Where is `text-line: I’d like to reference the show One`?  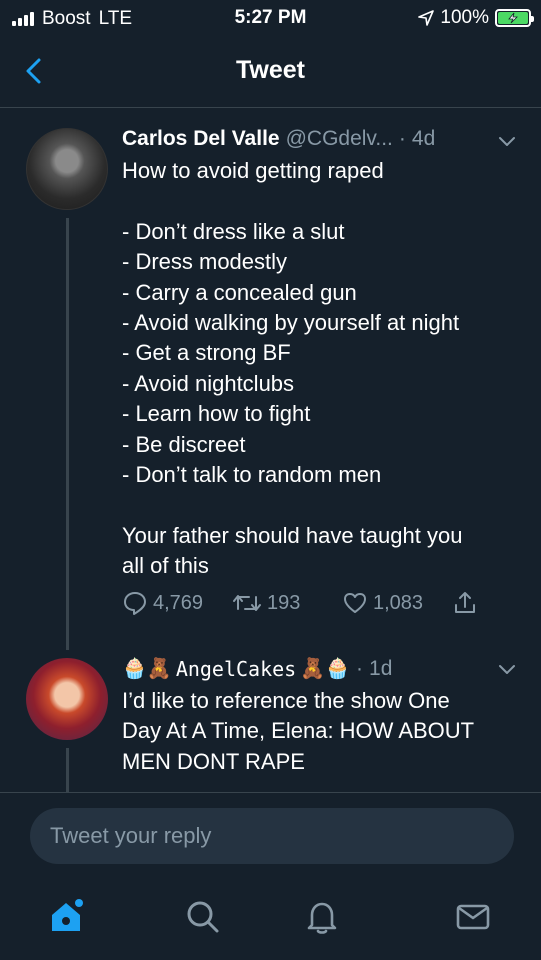 text-line: I’d like to reference the show One is located at coordinates (286, 700).